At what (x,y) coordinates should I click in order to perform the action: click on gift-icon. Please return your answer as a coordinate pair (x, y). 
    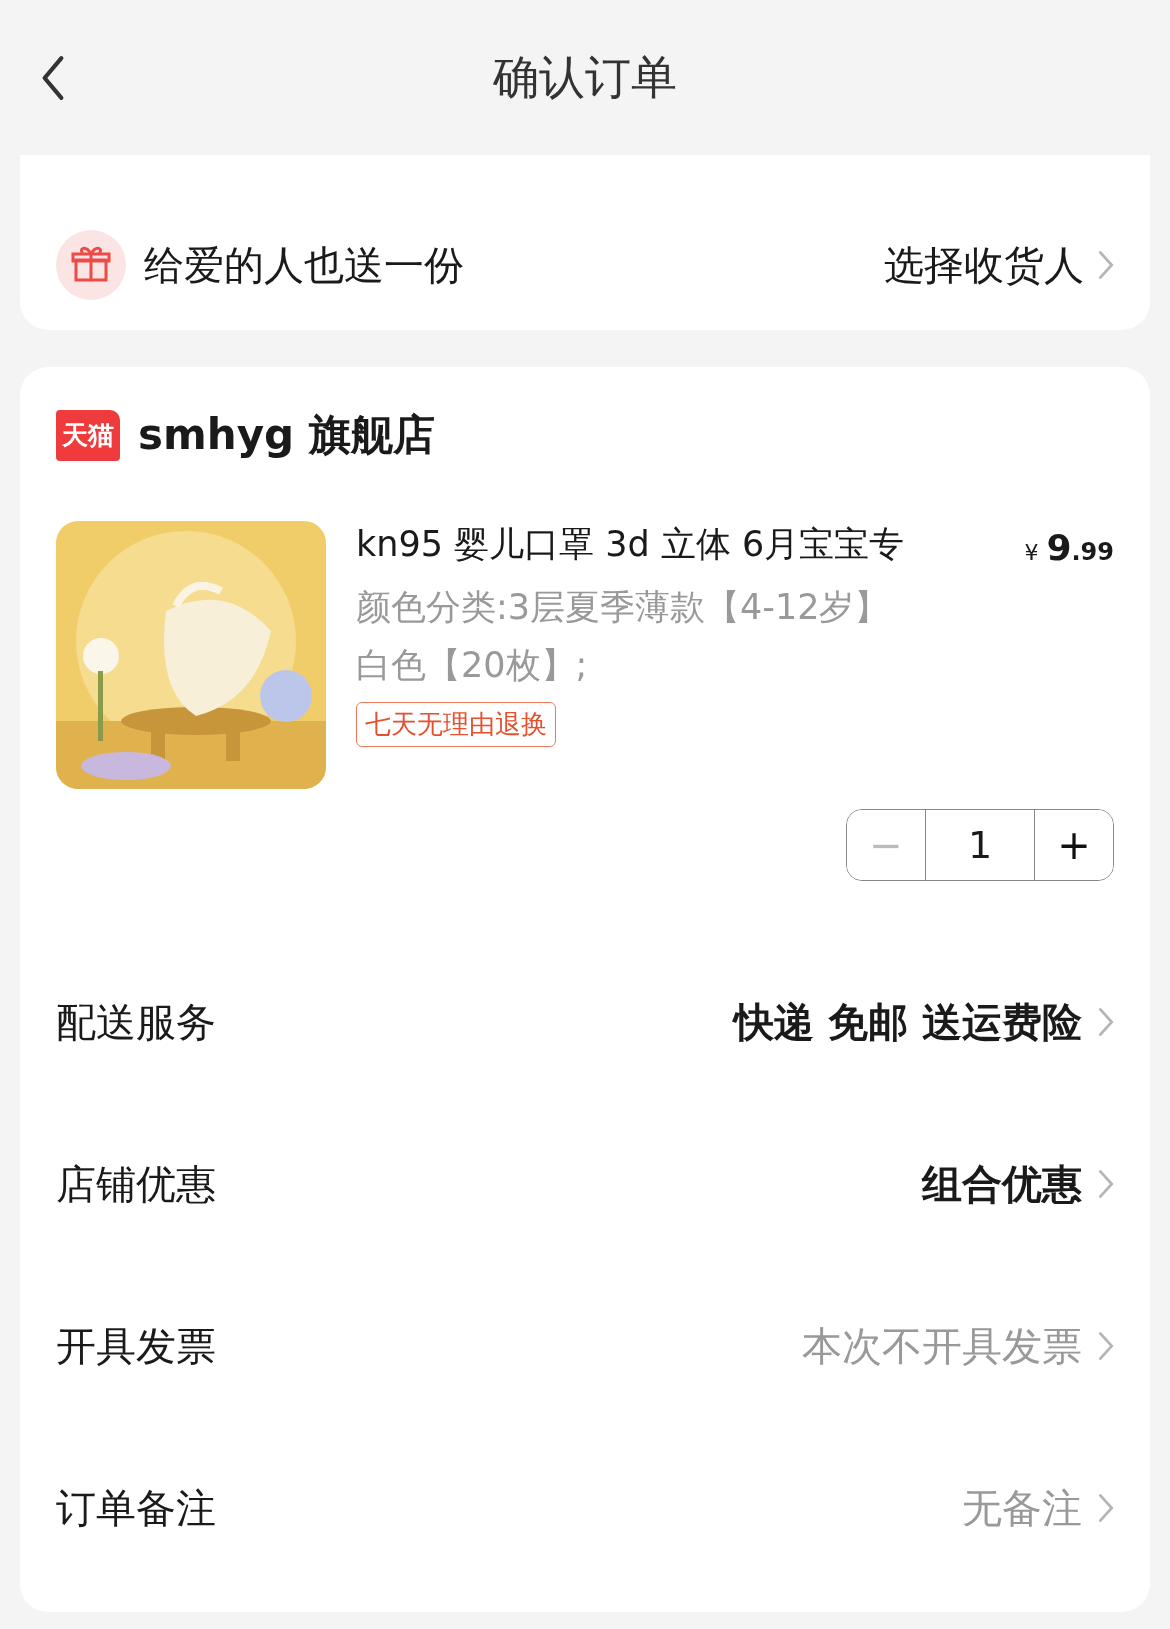
    Looking at the image, I should click on (91, 265).